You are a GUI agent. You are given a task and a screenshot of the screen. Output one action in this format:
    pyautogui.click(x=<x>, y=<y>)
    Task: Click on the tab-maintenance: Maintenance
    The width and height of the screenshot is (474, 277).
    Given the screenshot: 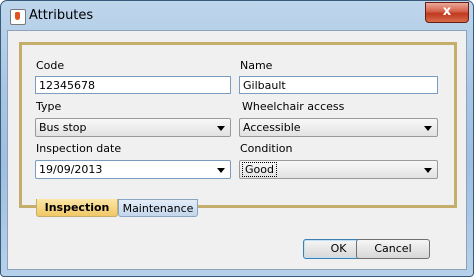 What is the action you would take?
    pyautogui.click(x=158, y=208)
    